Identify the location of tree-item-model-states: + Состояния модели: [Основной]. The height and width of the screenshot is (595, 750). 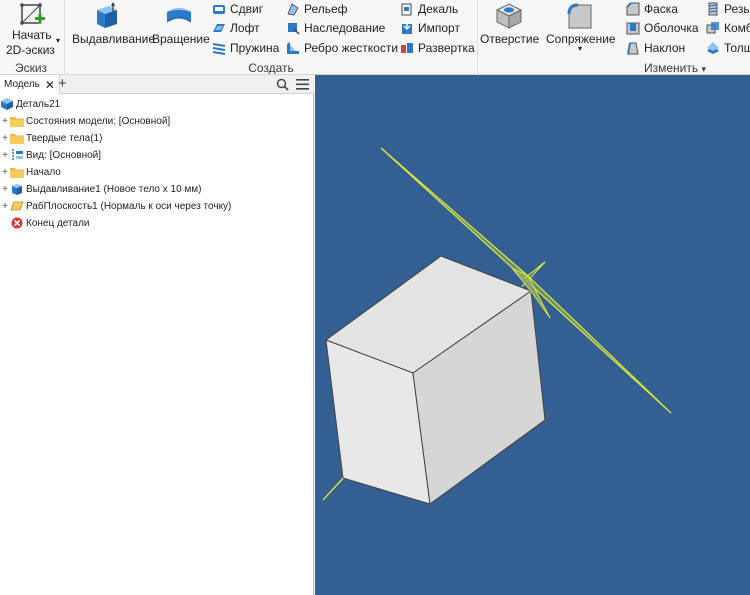
(85, 121).